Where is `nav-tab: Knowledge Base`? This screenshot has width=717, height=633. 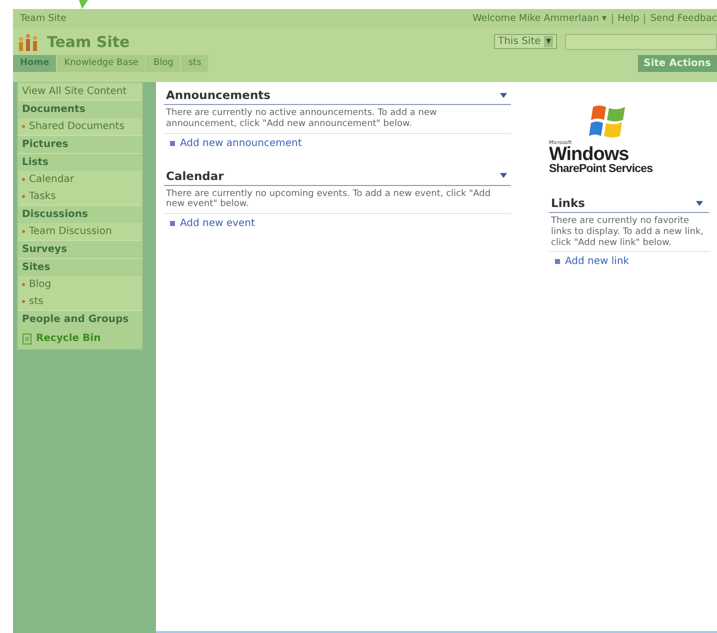
nav-tab: Knowledge Base is located at coordinates (101, 63).